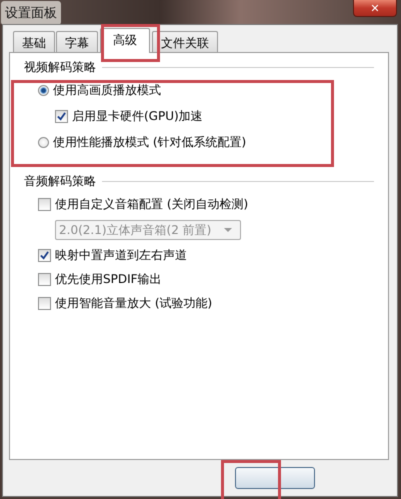 The width and height of the screenshot is (401, 499). I want to click on option-label: 优先使用SPDIF输出, so click(108, 279).